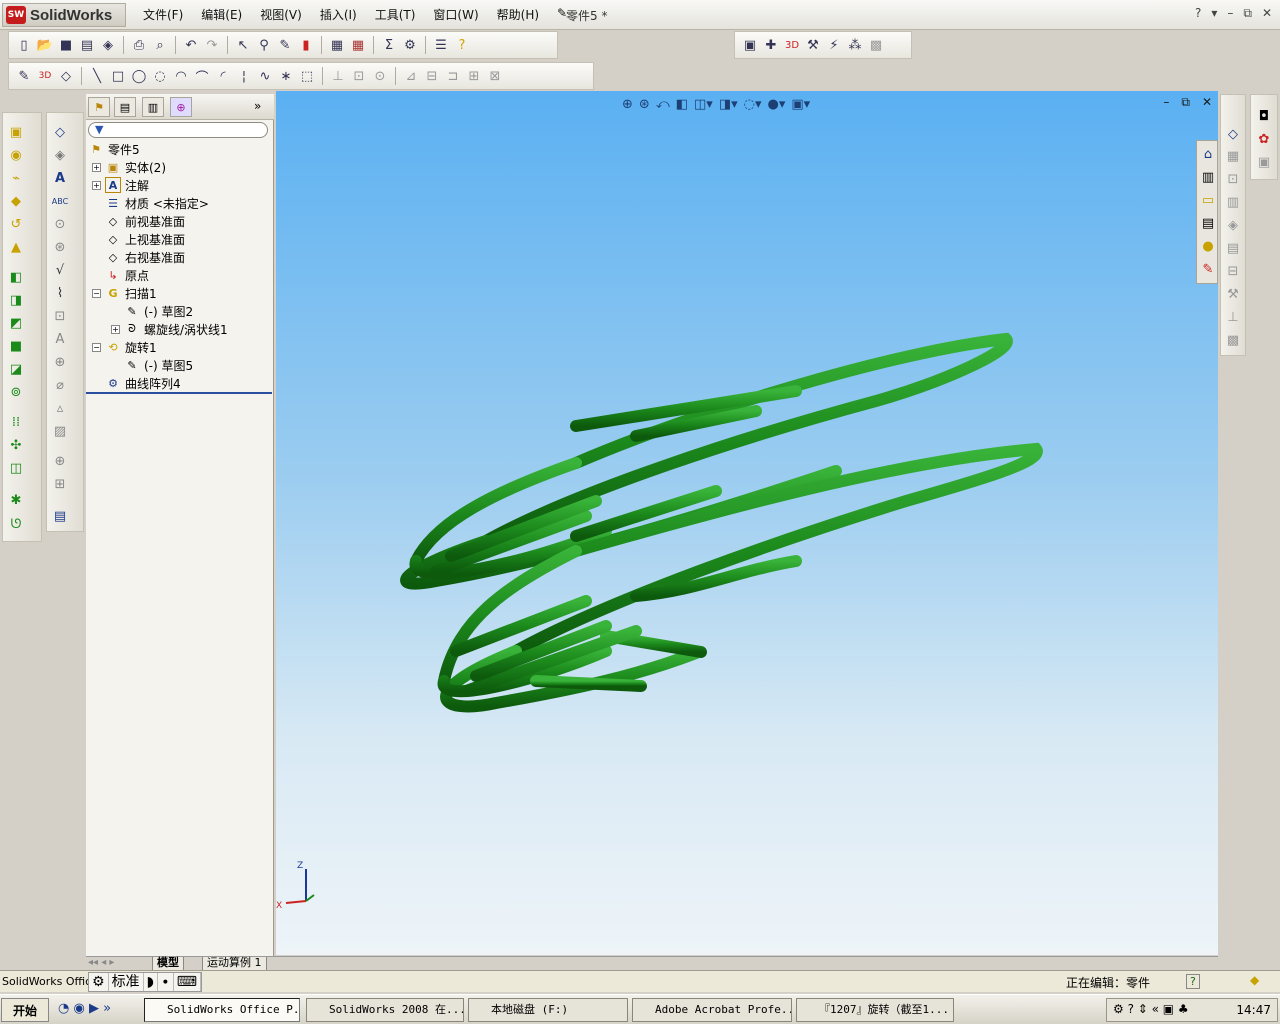  What do you see at coordinates (265, 76) in the screenshot?
I see `spline-icon: ∿` at bounding box center [265, 76].